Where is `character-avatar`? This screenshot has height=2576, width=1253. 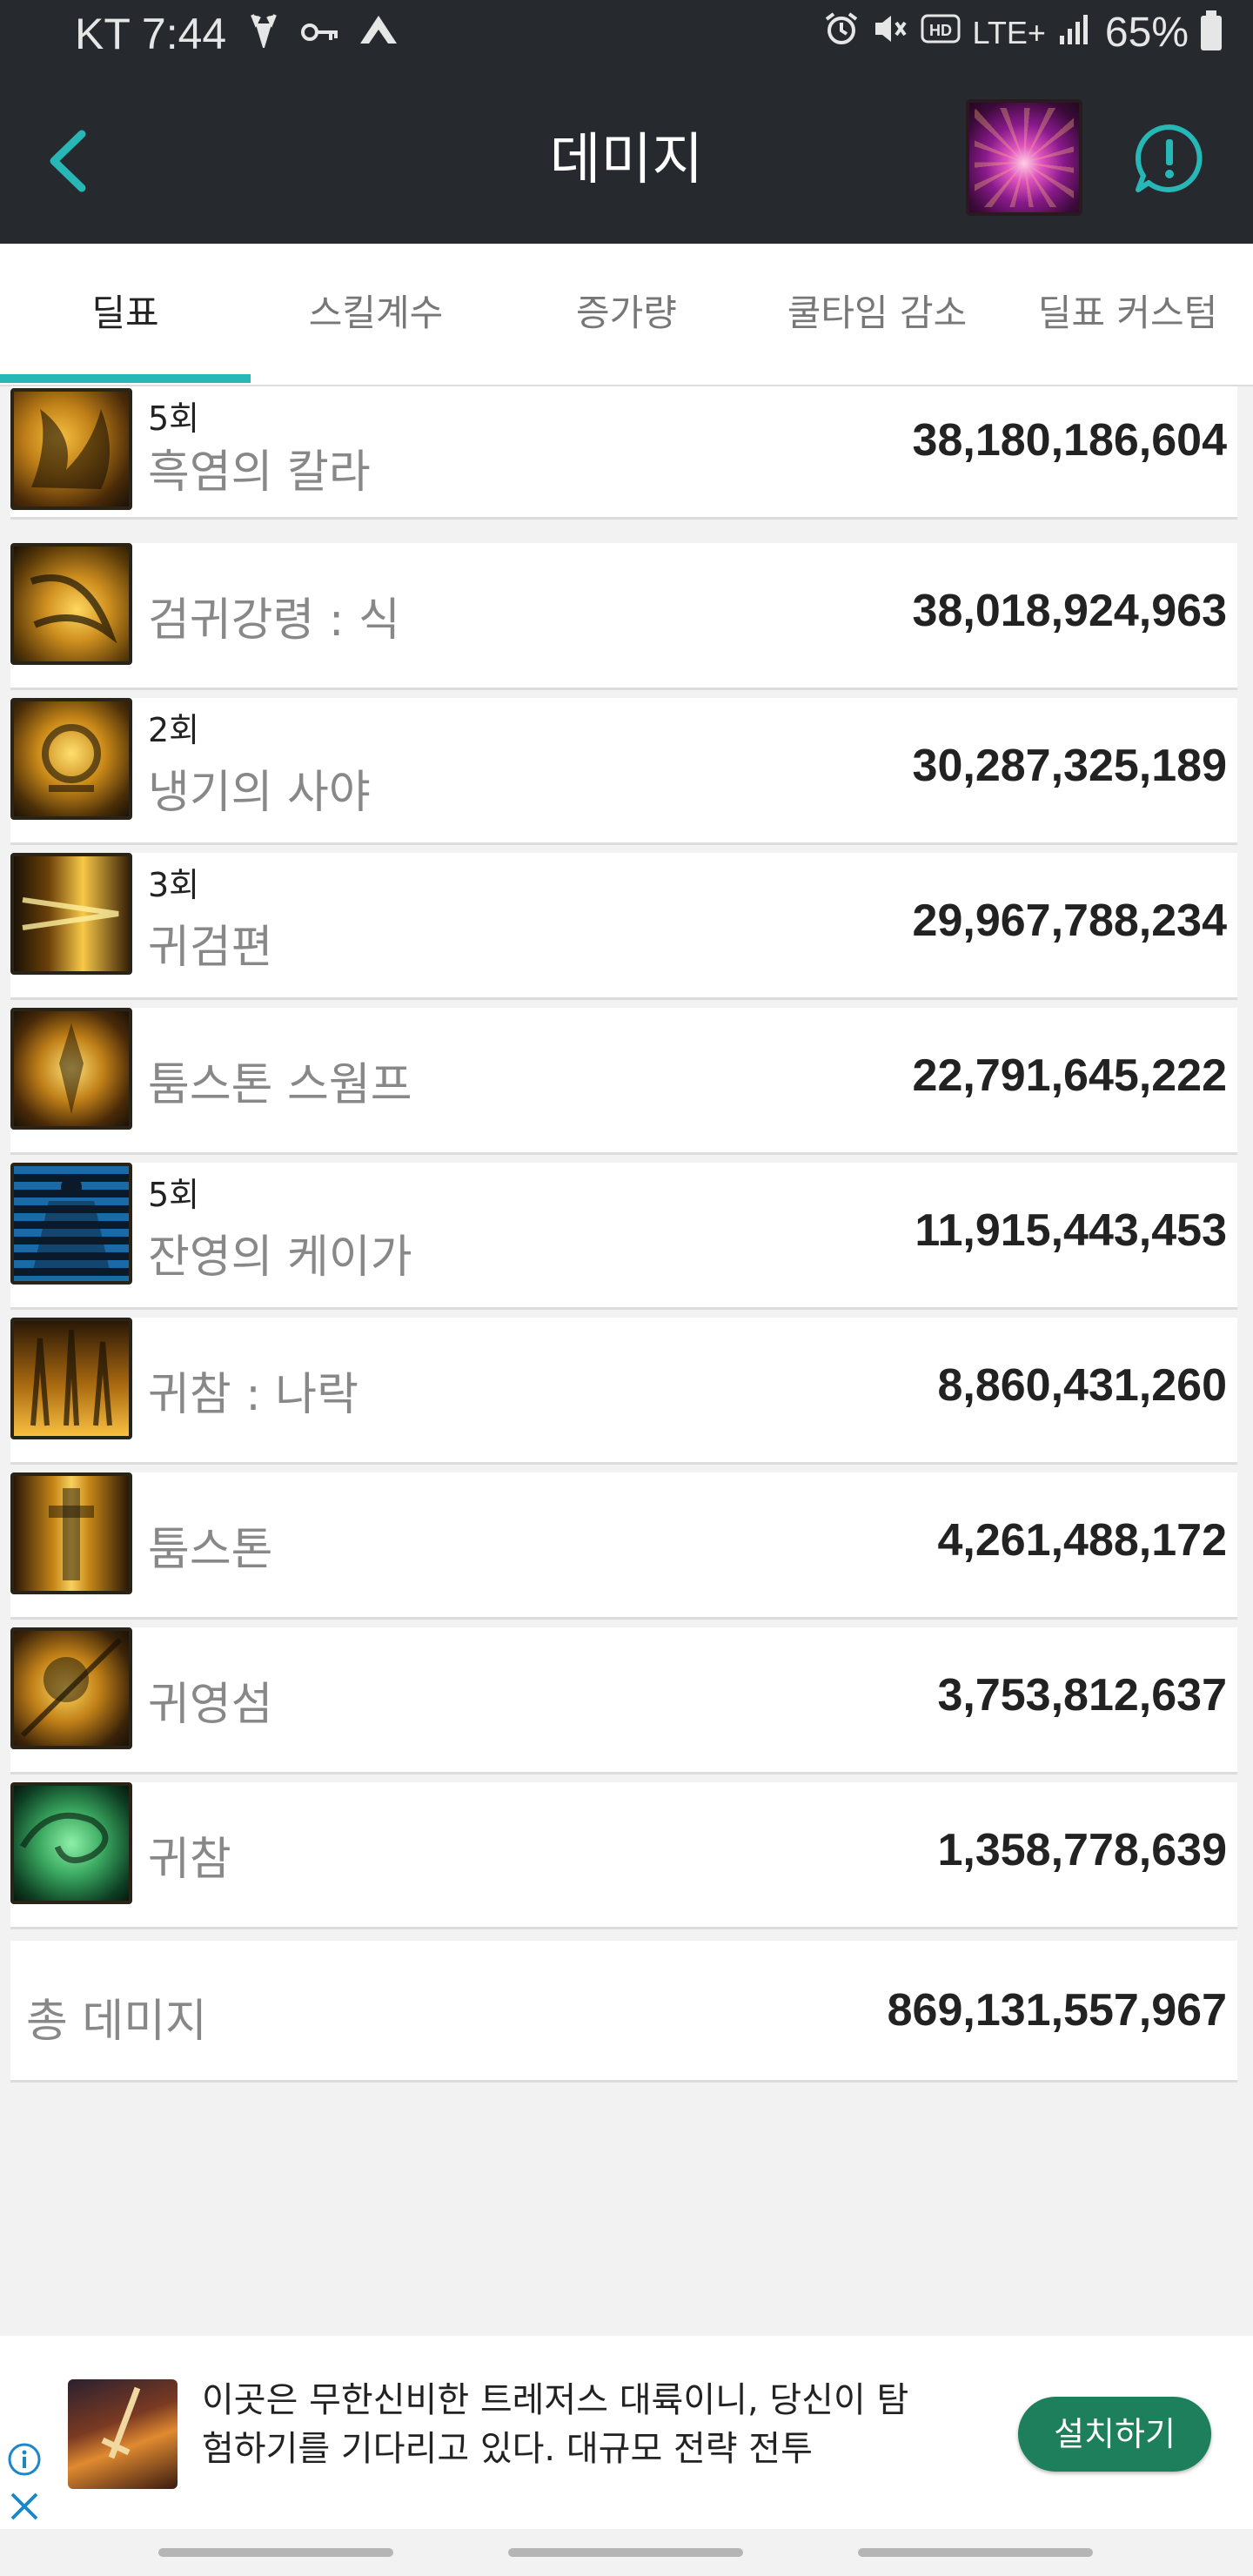 character-avatar is located at coordinates (1024, 157).